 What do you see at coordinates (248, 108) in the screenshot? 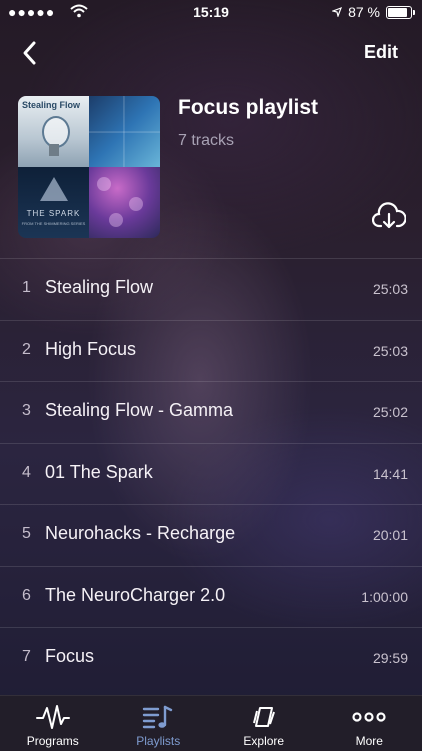
I see `playlist-title: Focus playlist` at bounding box center [248, 108].